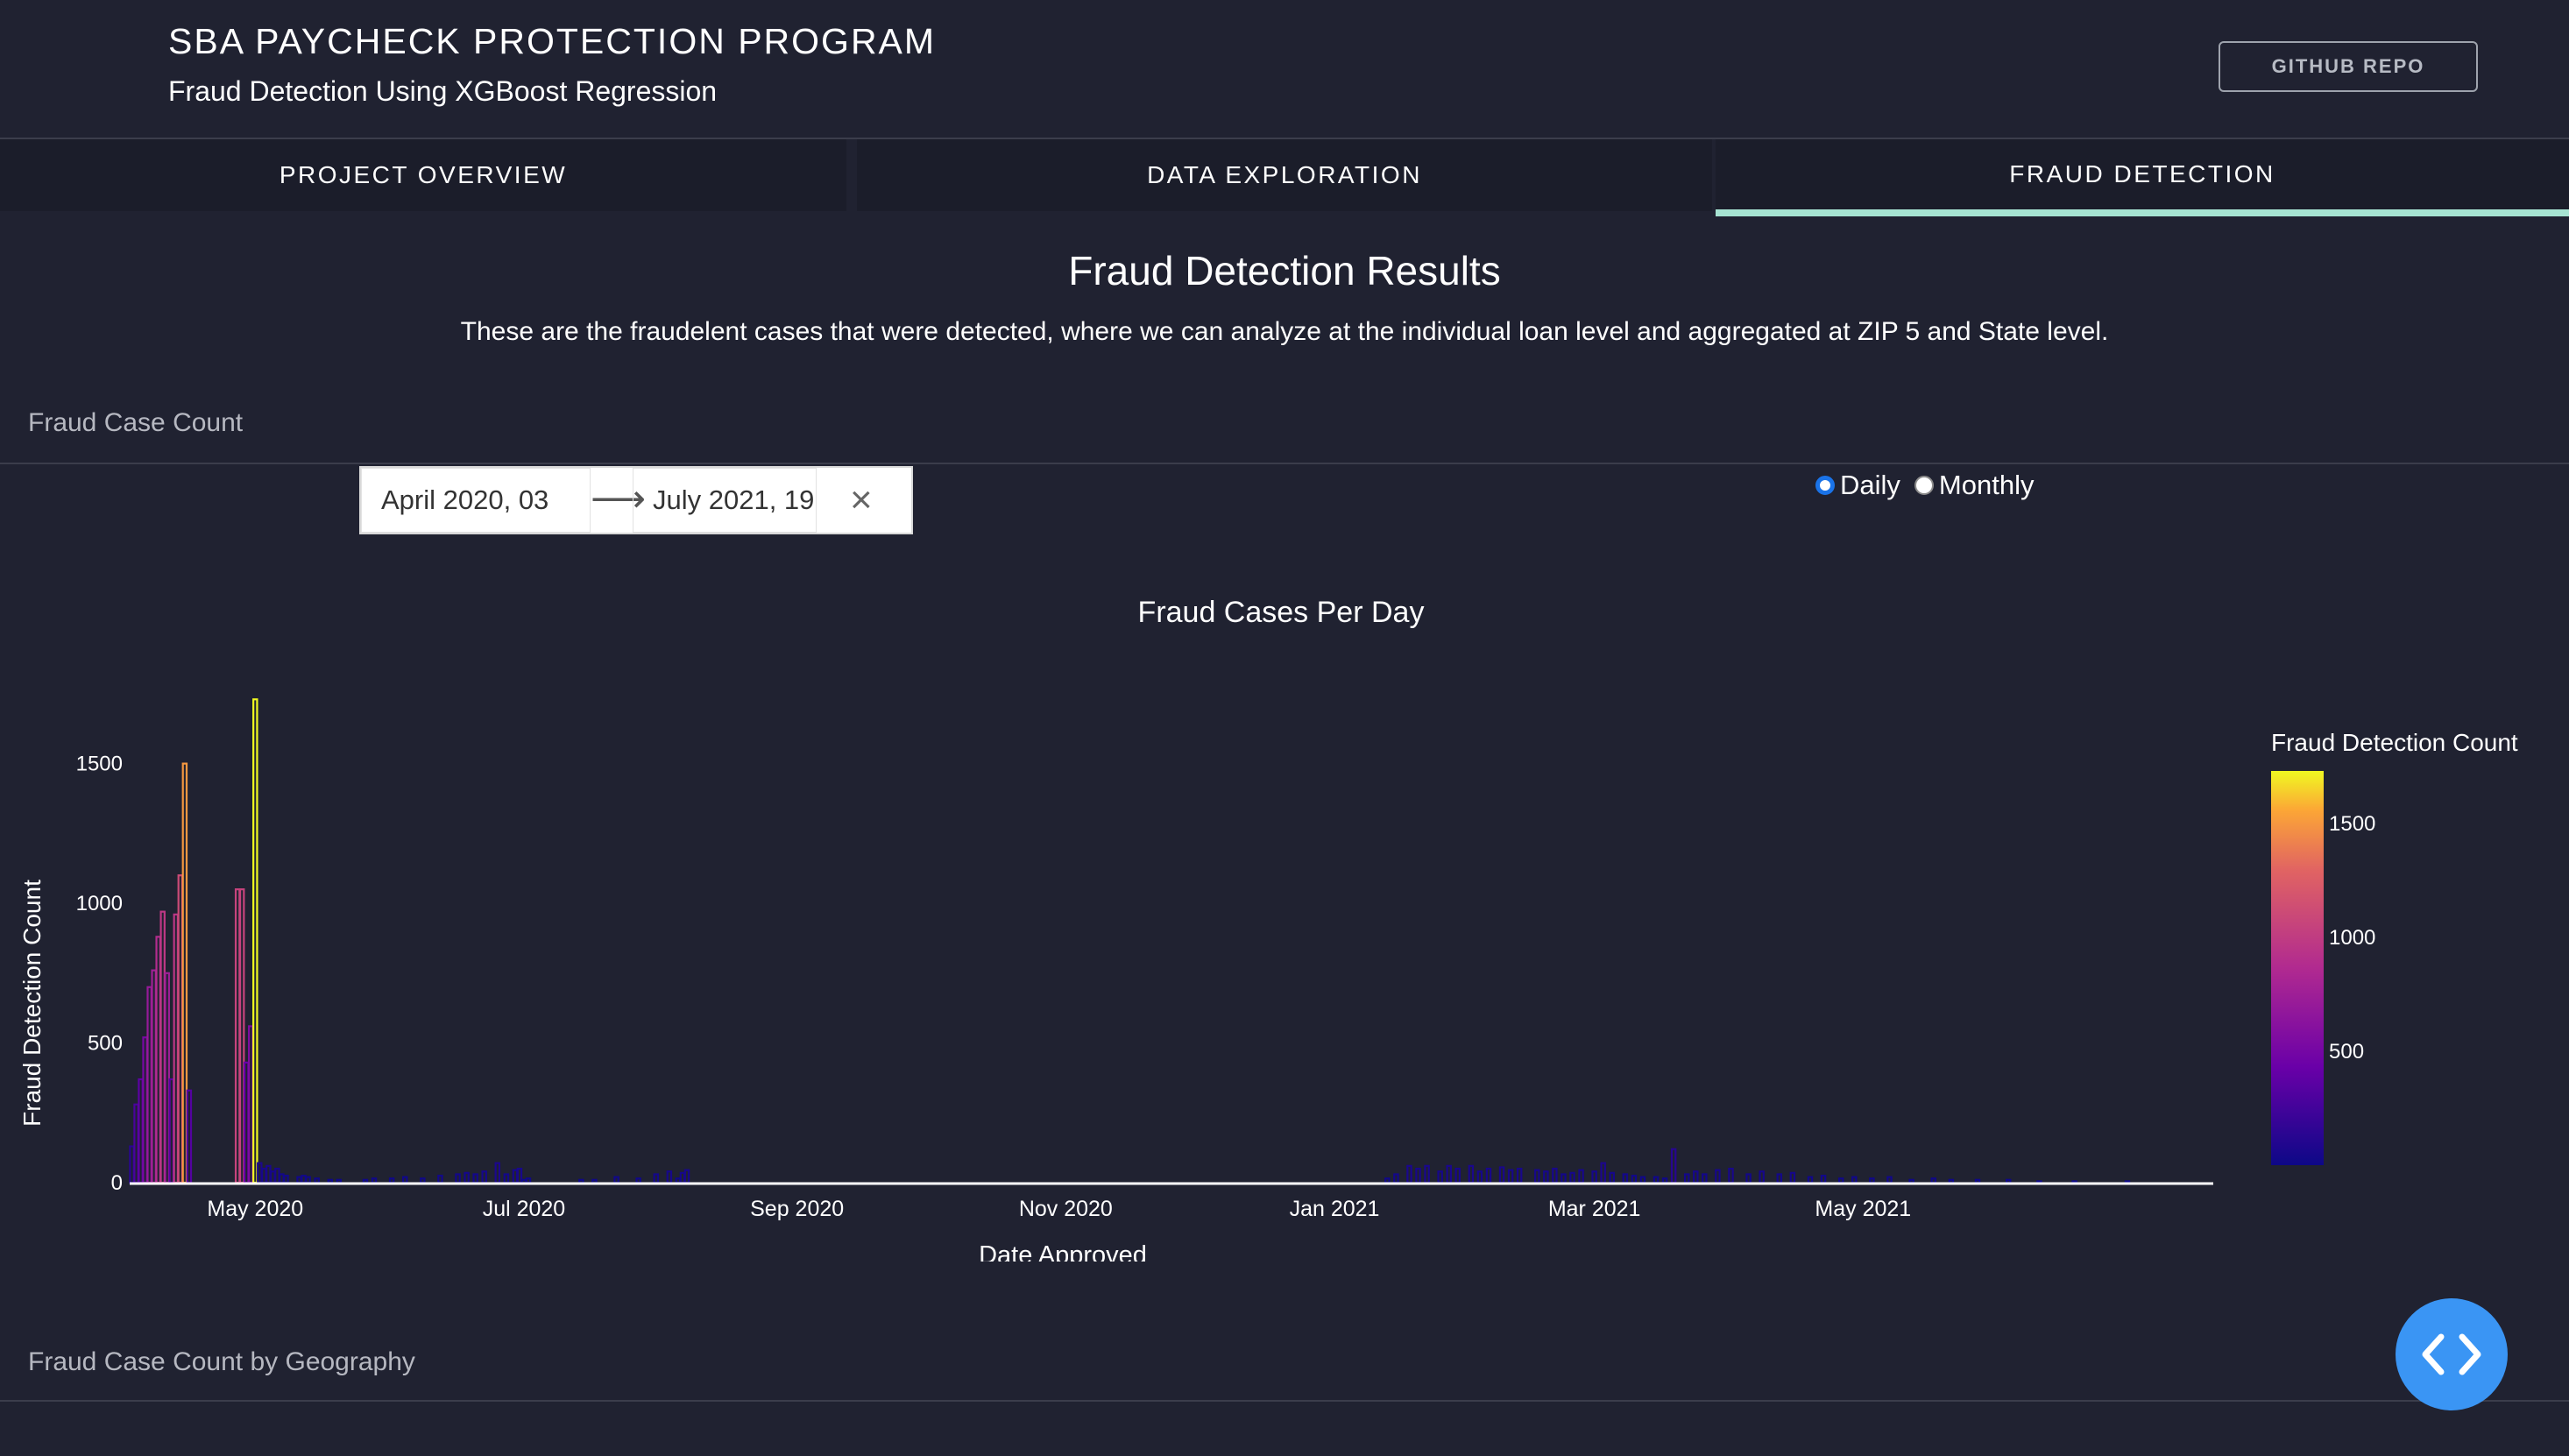 This screenshot has height=1456, width=2569. Describe the element at coordinates (476, 501) in the screenshot. I see `start-date-input: April 2020, 03` at that location.